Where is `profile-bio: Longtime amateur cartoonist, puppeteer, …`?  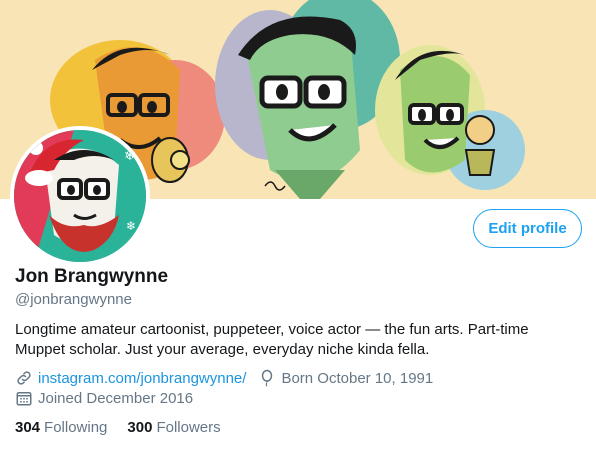
profile-bio: Longtime amateur cartoonist, puppeteer, … is located at coordinates (272, 339).